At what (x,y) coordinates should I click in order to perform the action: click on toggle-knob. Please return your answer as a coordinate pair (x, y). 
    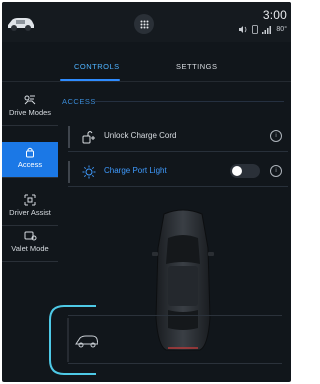
    Looking at the image, I should click on (237, 171).